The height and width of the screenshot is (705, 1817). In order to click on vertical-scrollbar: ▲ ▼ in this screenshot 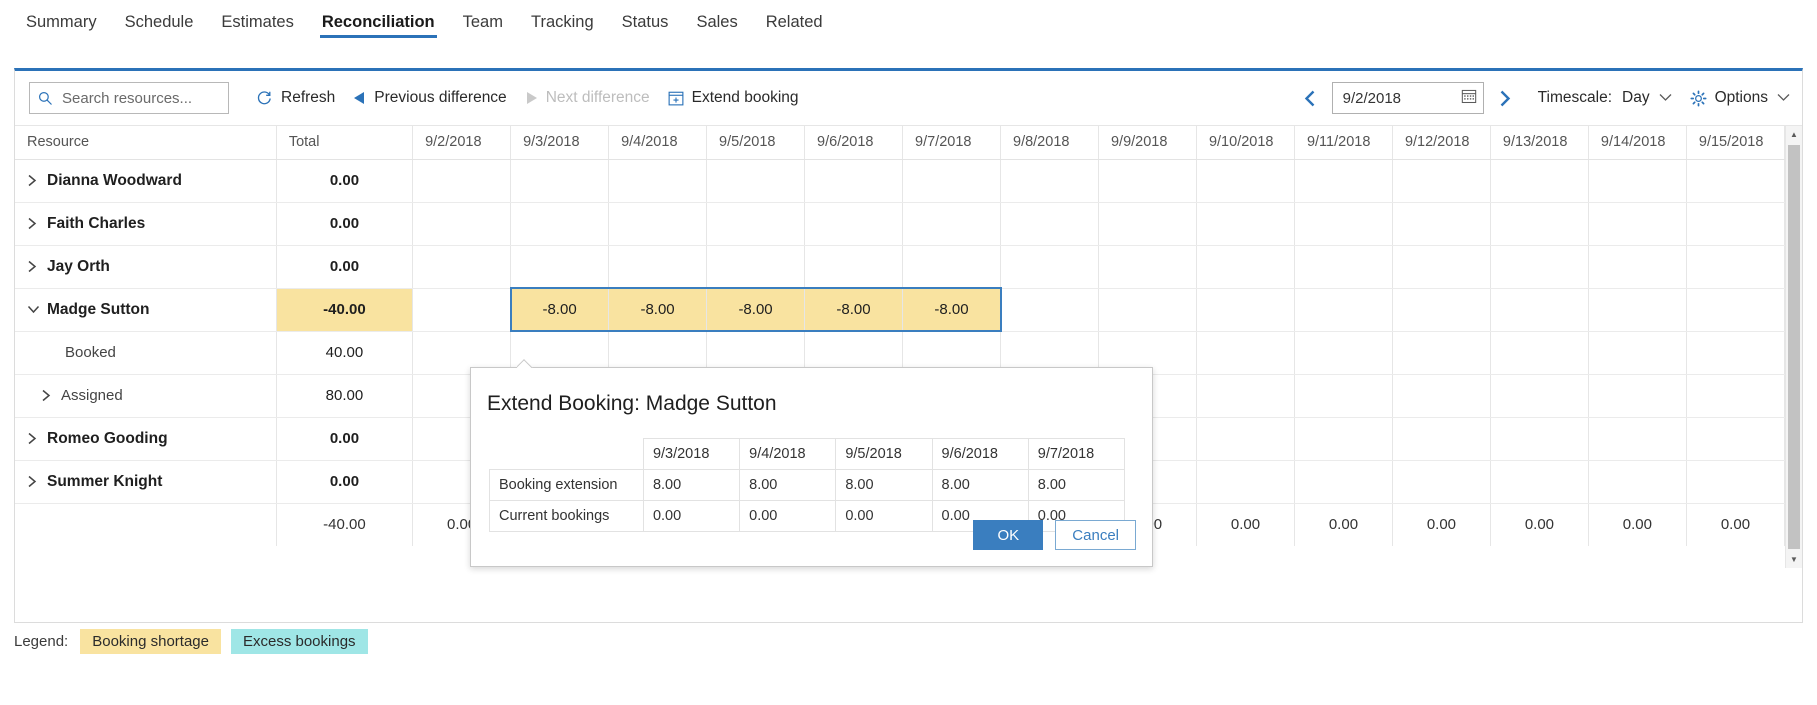, I will do `click(1793, 347)`.